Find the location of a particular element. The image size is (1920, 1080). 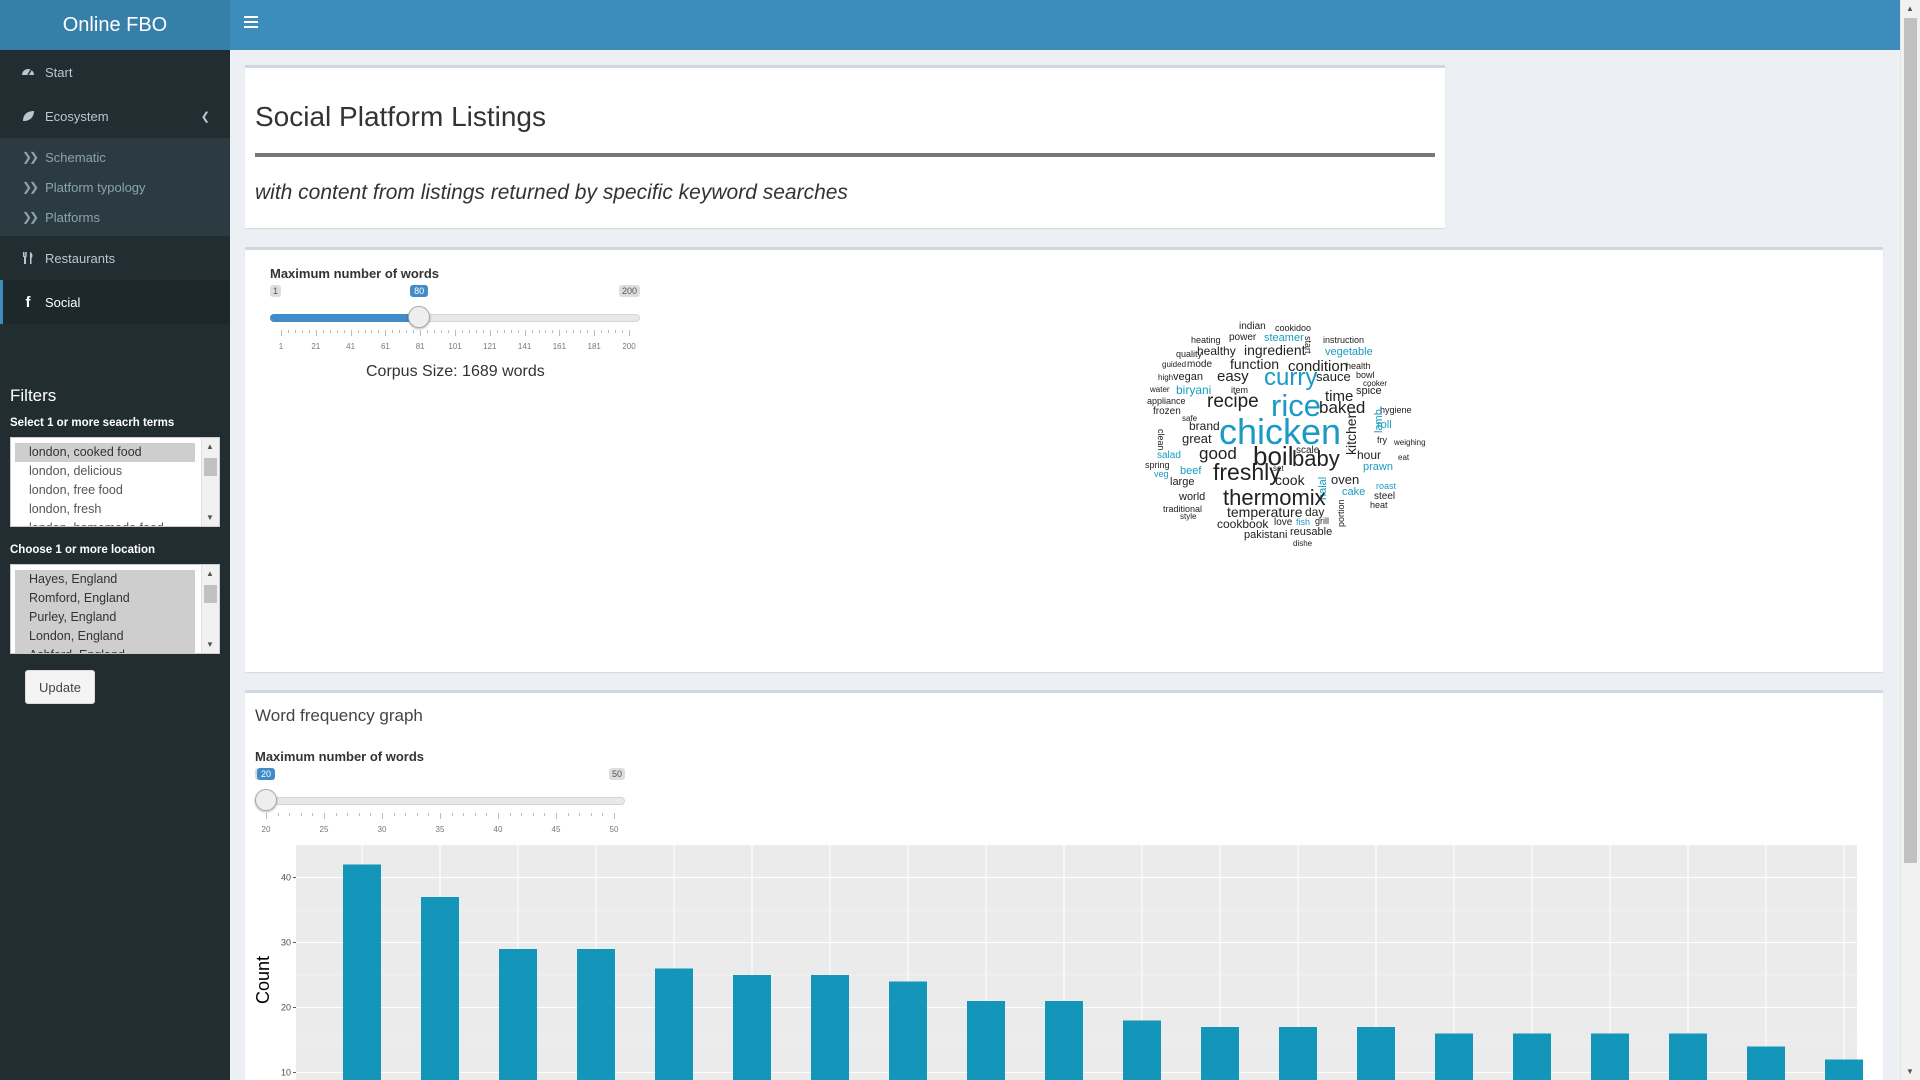

search-option: london, cooked food is located at coordinates (105, 452).